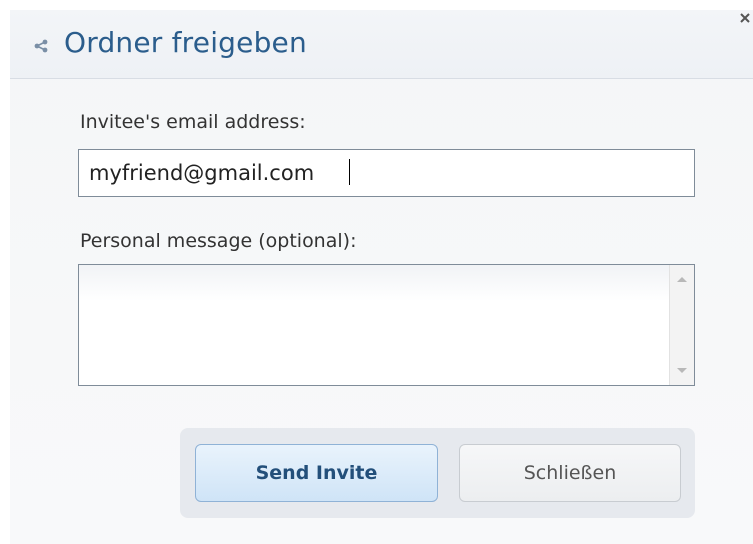 This screenshot has height=544, width=753. Describe the element at coordinates (193, 122) in the screenshot. I see `email-label: Invitee's email address:` at that location.